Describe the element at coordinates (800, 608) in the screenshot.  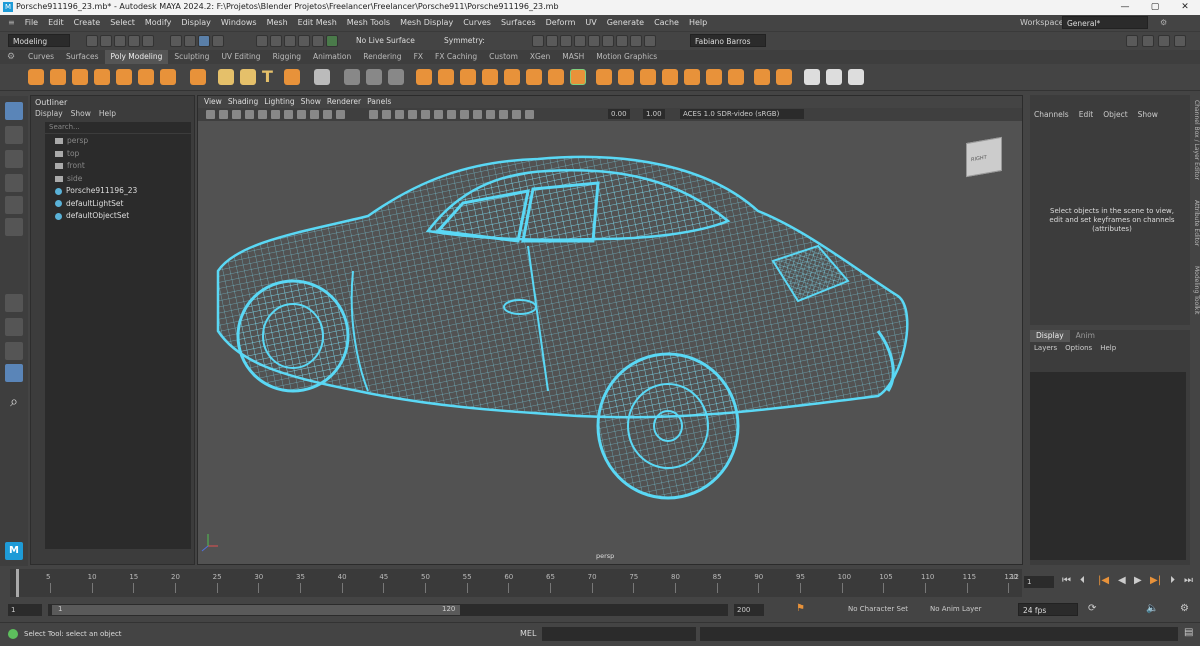
I see `auto-key-icon: ⚑` at that location.